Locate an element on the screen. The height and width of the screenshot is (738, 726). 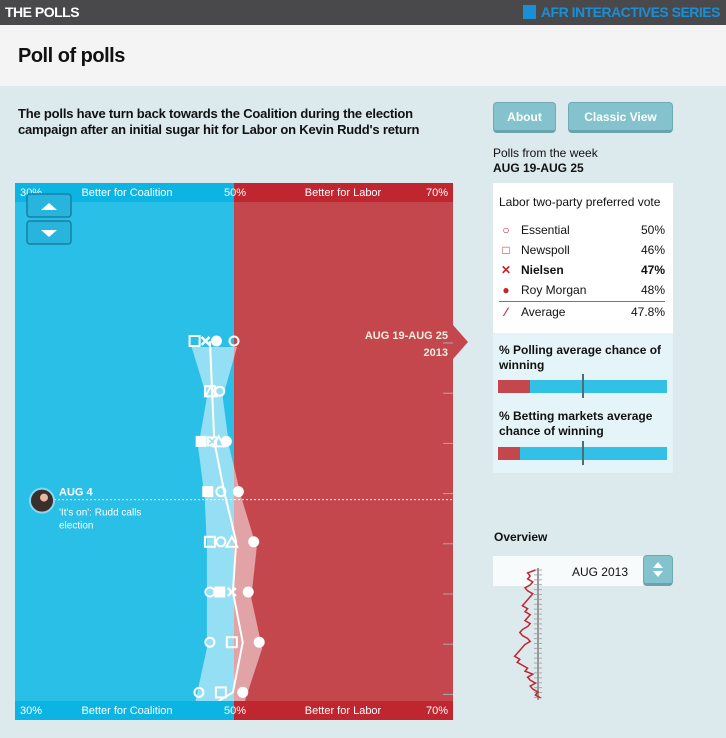
x-tick-label: 30% is located at coordinates (31, 711).